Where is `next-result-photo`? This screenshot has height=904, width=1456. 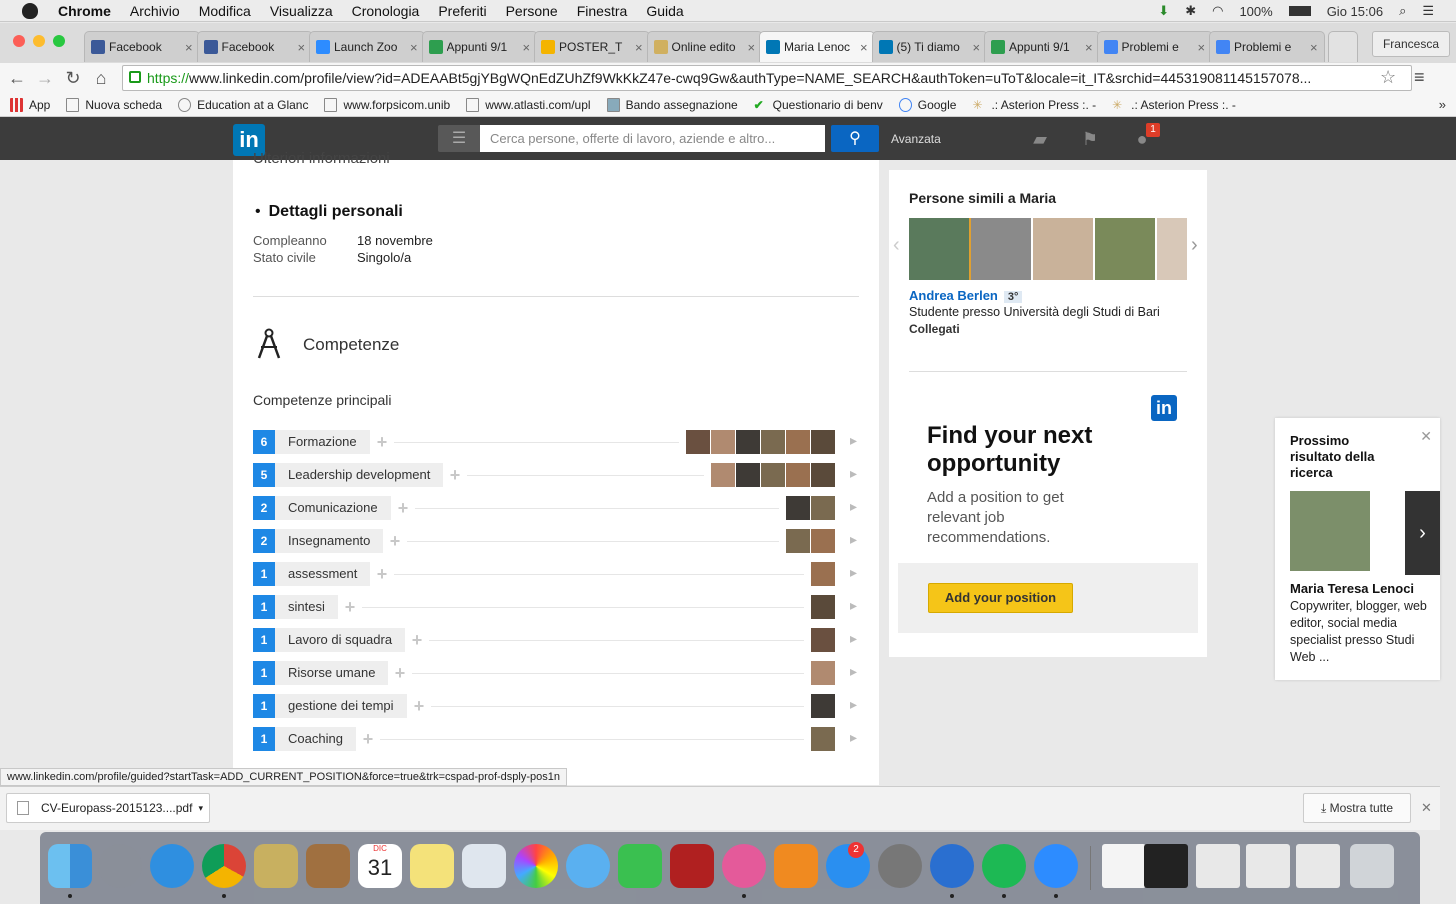 next-result-photo is located at coordinates (1330, 531).